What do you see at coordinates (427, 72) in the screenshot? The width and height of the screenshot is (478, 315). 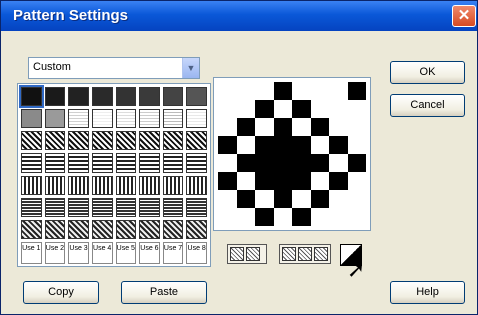 I see `ok-button: OK` at bounding box center [427, 72].